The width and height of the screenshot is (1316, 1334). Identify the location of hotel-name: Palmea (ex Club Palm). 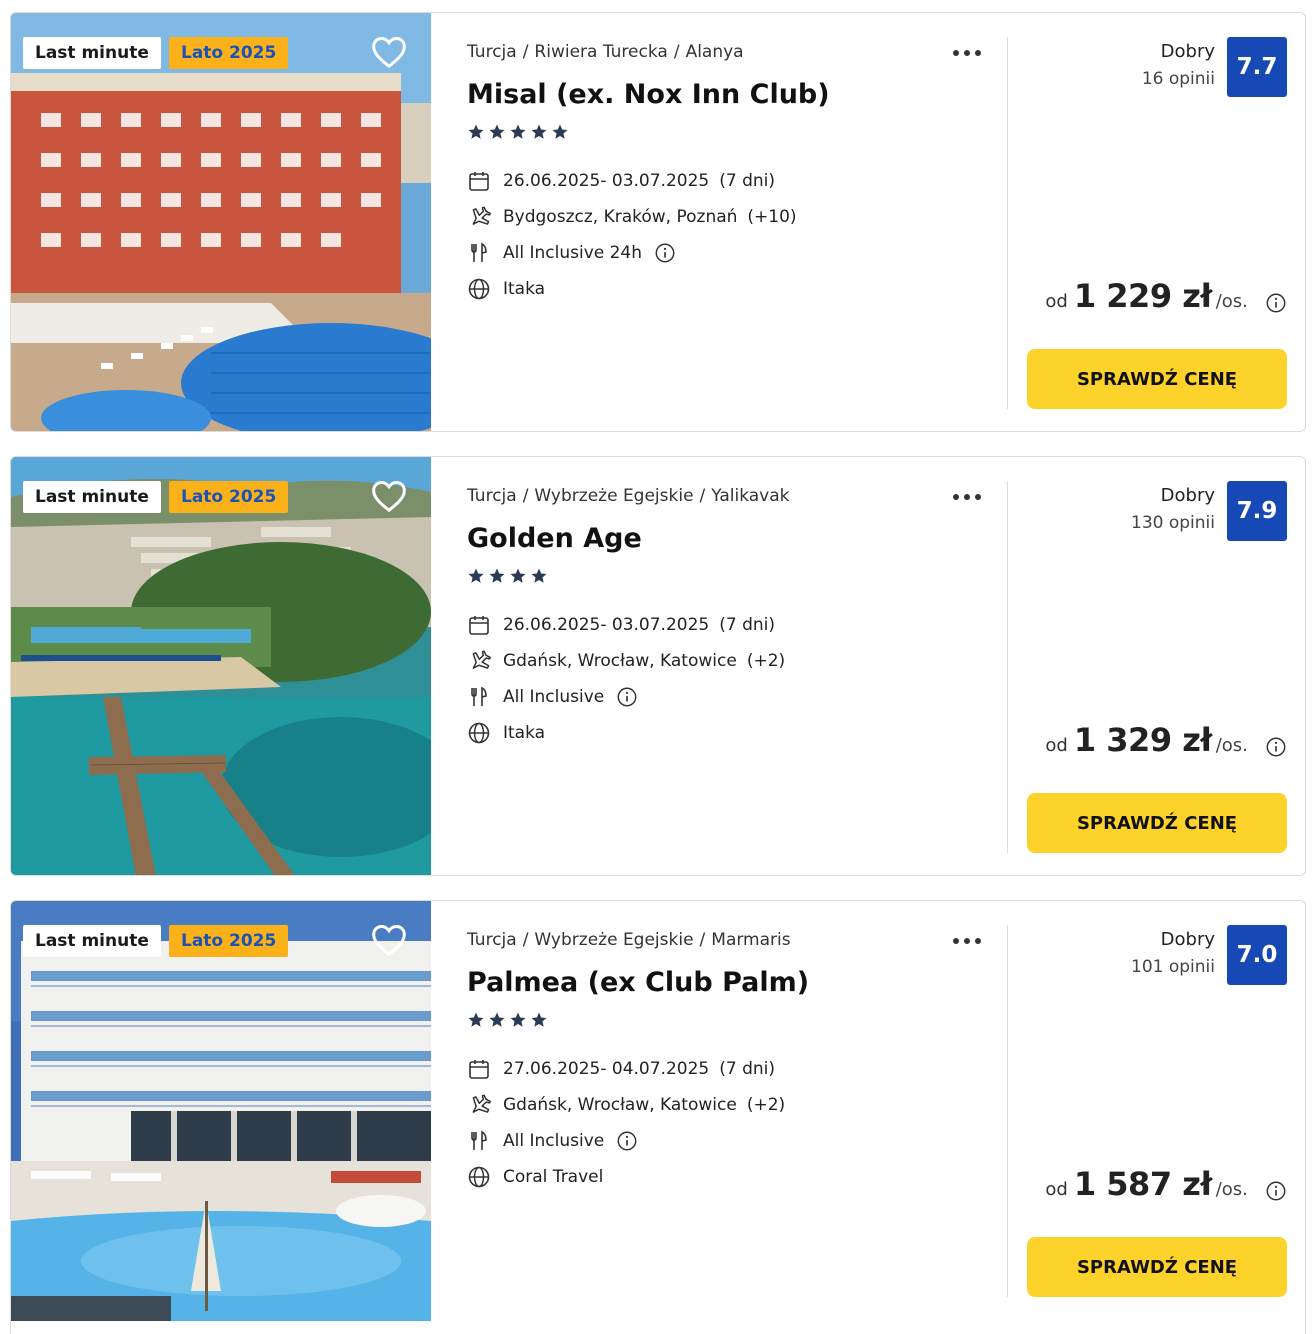
(638, 982).